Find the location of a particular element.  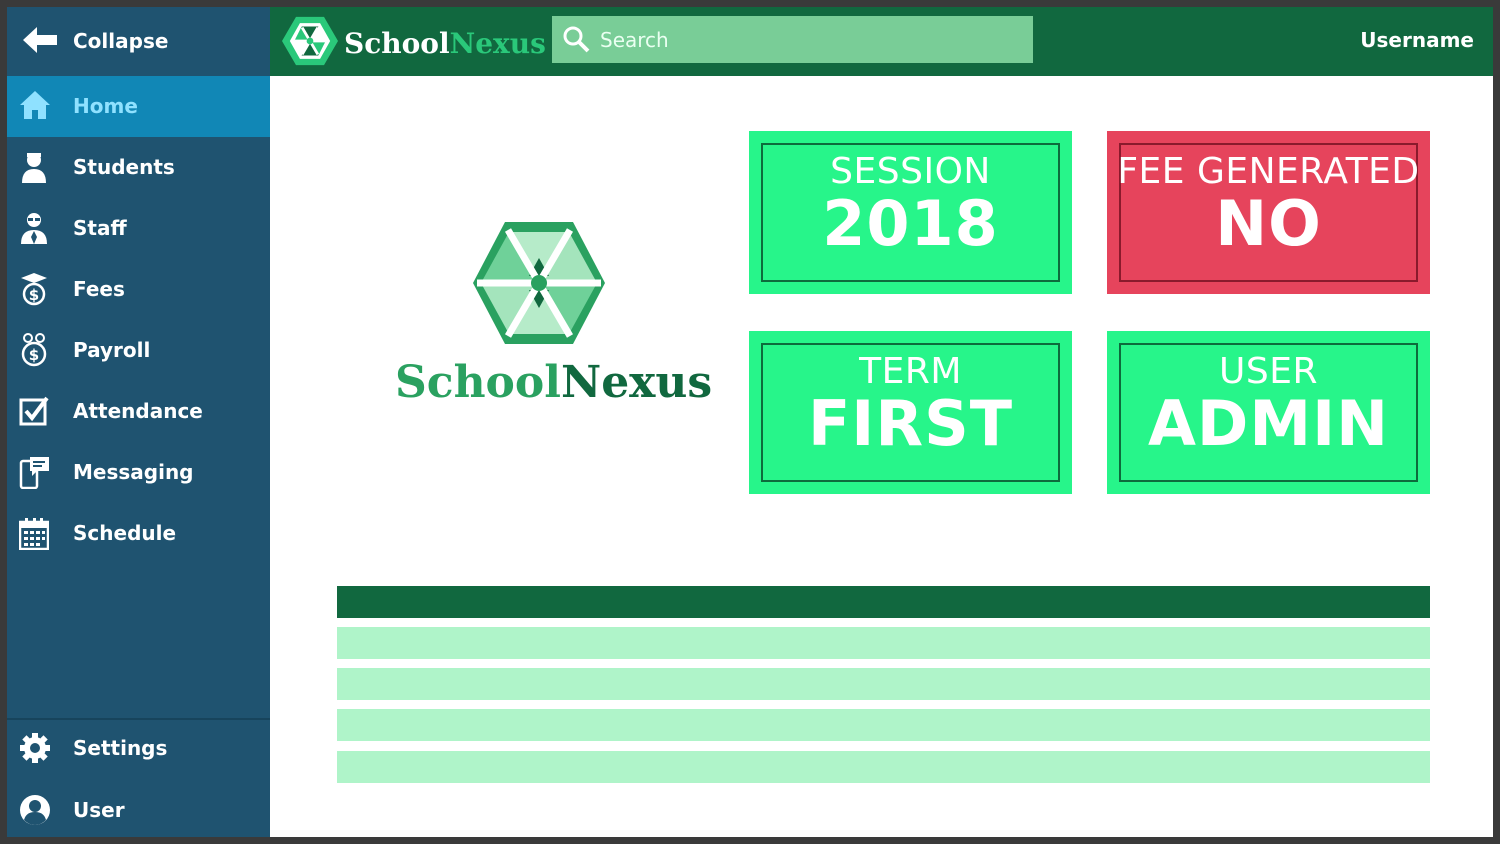

fee-generated-card: FEE GENERATED NO is located at coordinates (1268, 212).